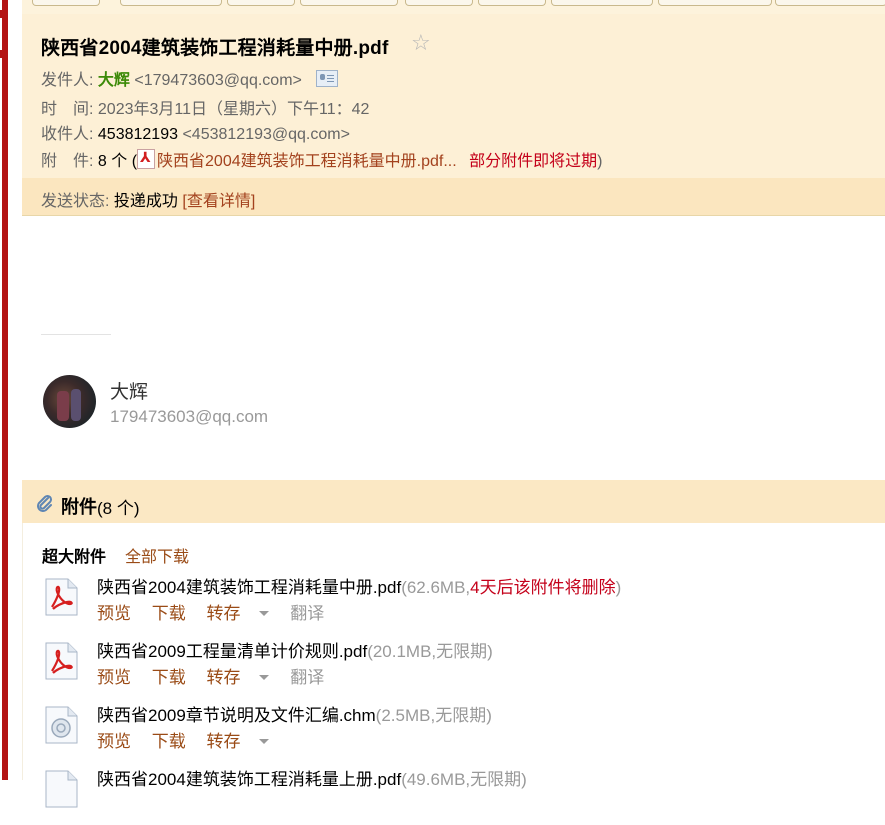  I want to click on attach-count: 8 个 (, so click(117, 161).